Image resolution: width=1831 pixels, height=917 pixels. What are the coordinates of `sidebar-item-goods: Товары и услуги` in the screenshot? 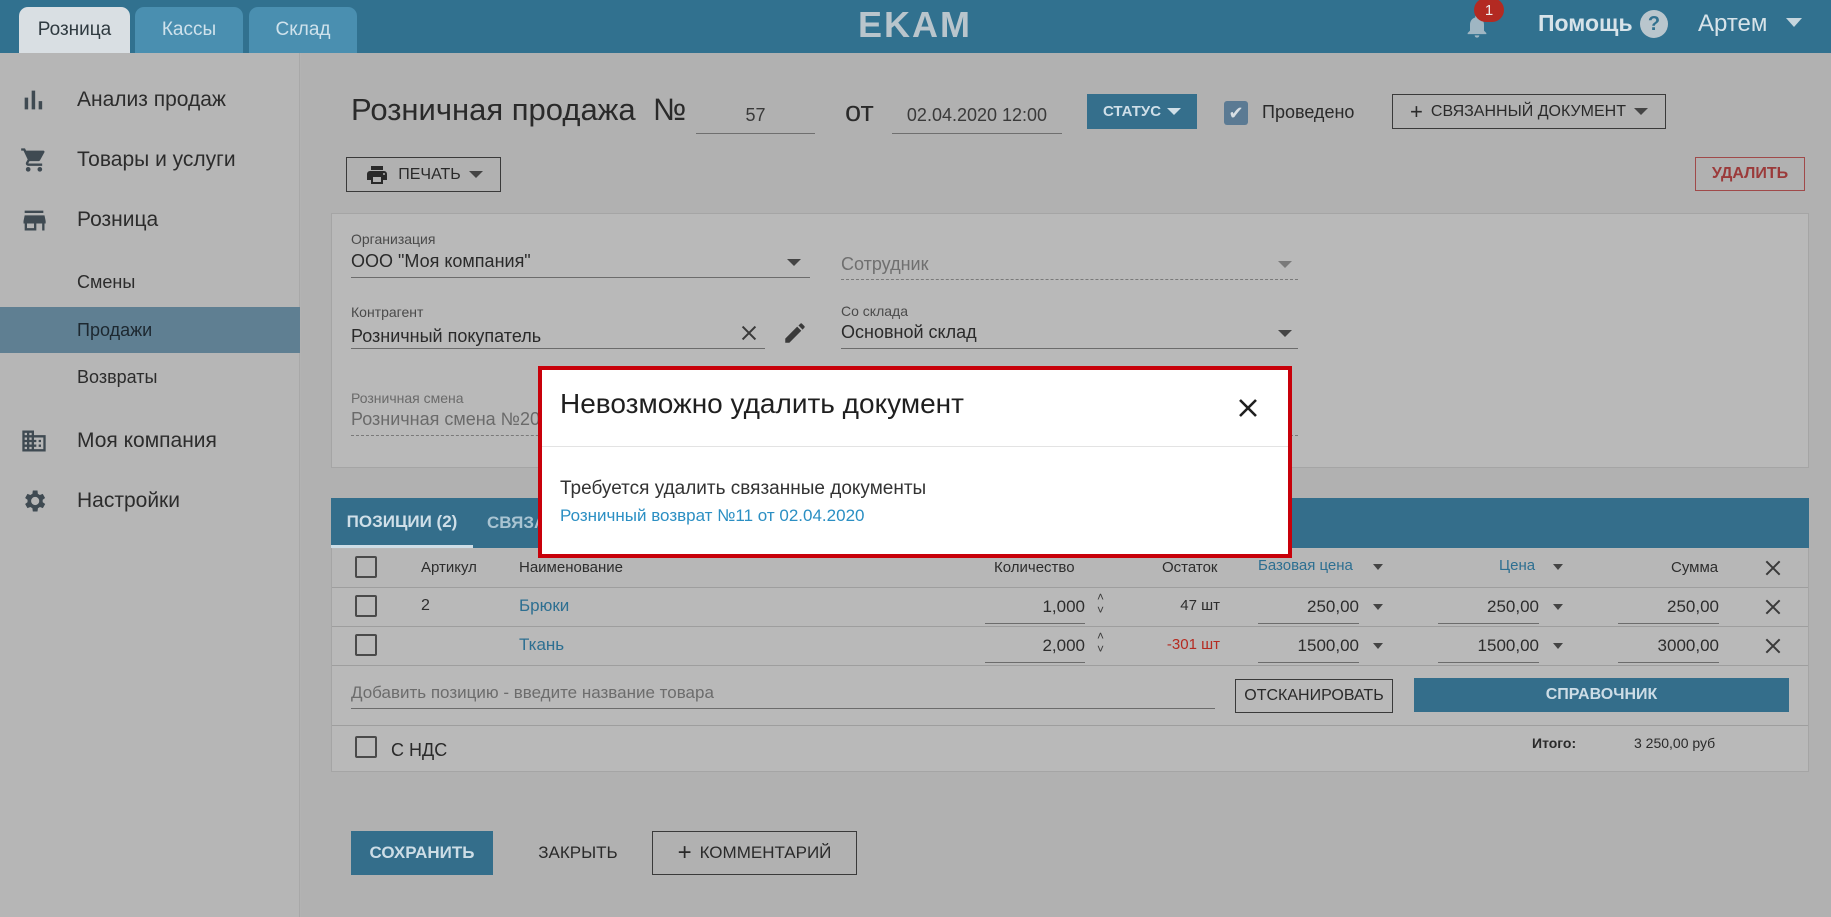 It's located at (150, 160).